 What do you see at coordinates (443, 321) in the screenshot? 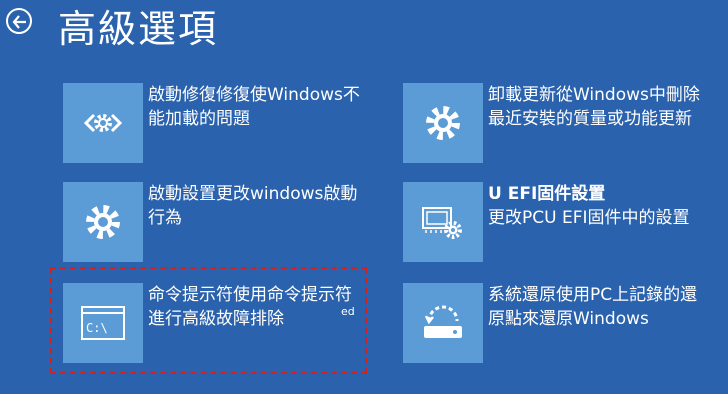
I see `system-restore-icon` at bounding box center [443, 321].